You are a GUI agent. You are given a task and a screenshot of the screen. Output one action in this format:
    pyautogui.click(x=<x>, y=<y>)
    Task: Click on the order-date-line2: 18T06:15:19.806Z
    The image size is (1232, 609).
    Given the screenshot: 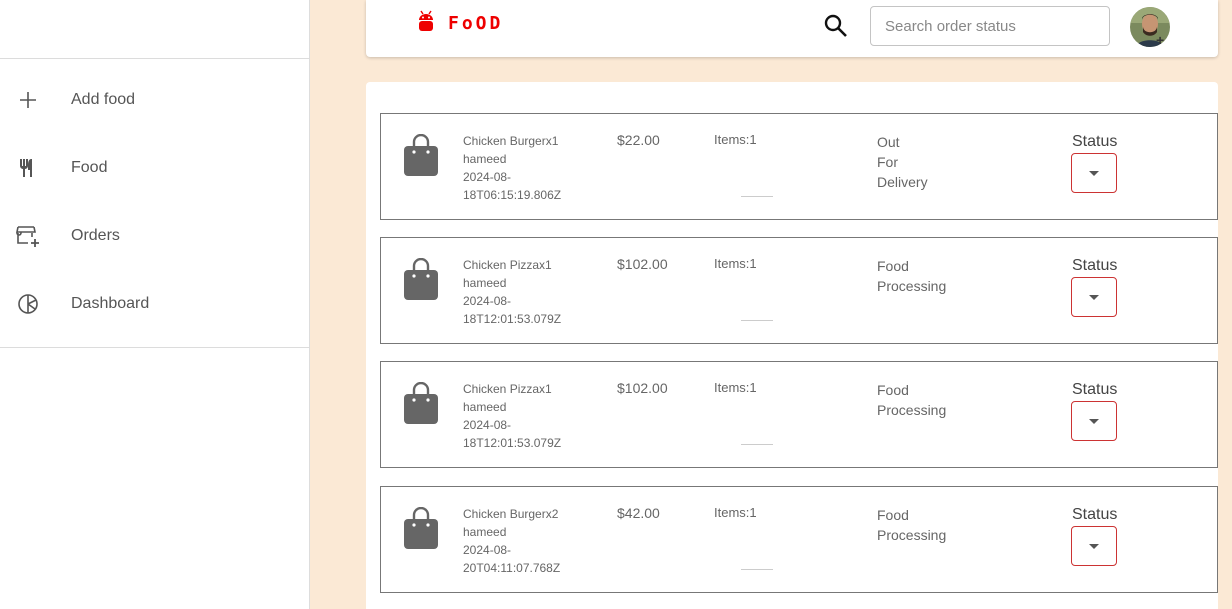 What is the action you would take?
    pyautogui.click(x=512, y=195)
    